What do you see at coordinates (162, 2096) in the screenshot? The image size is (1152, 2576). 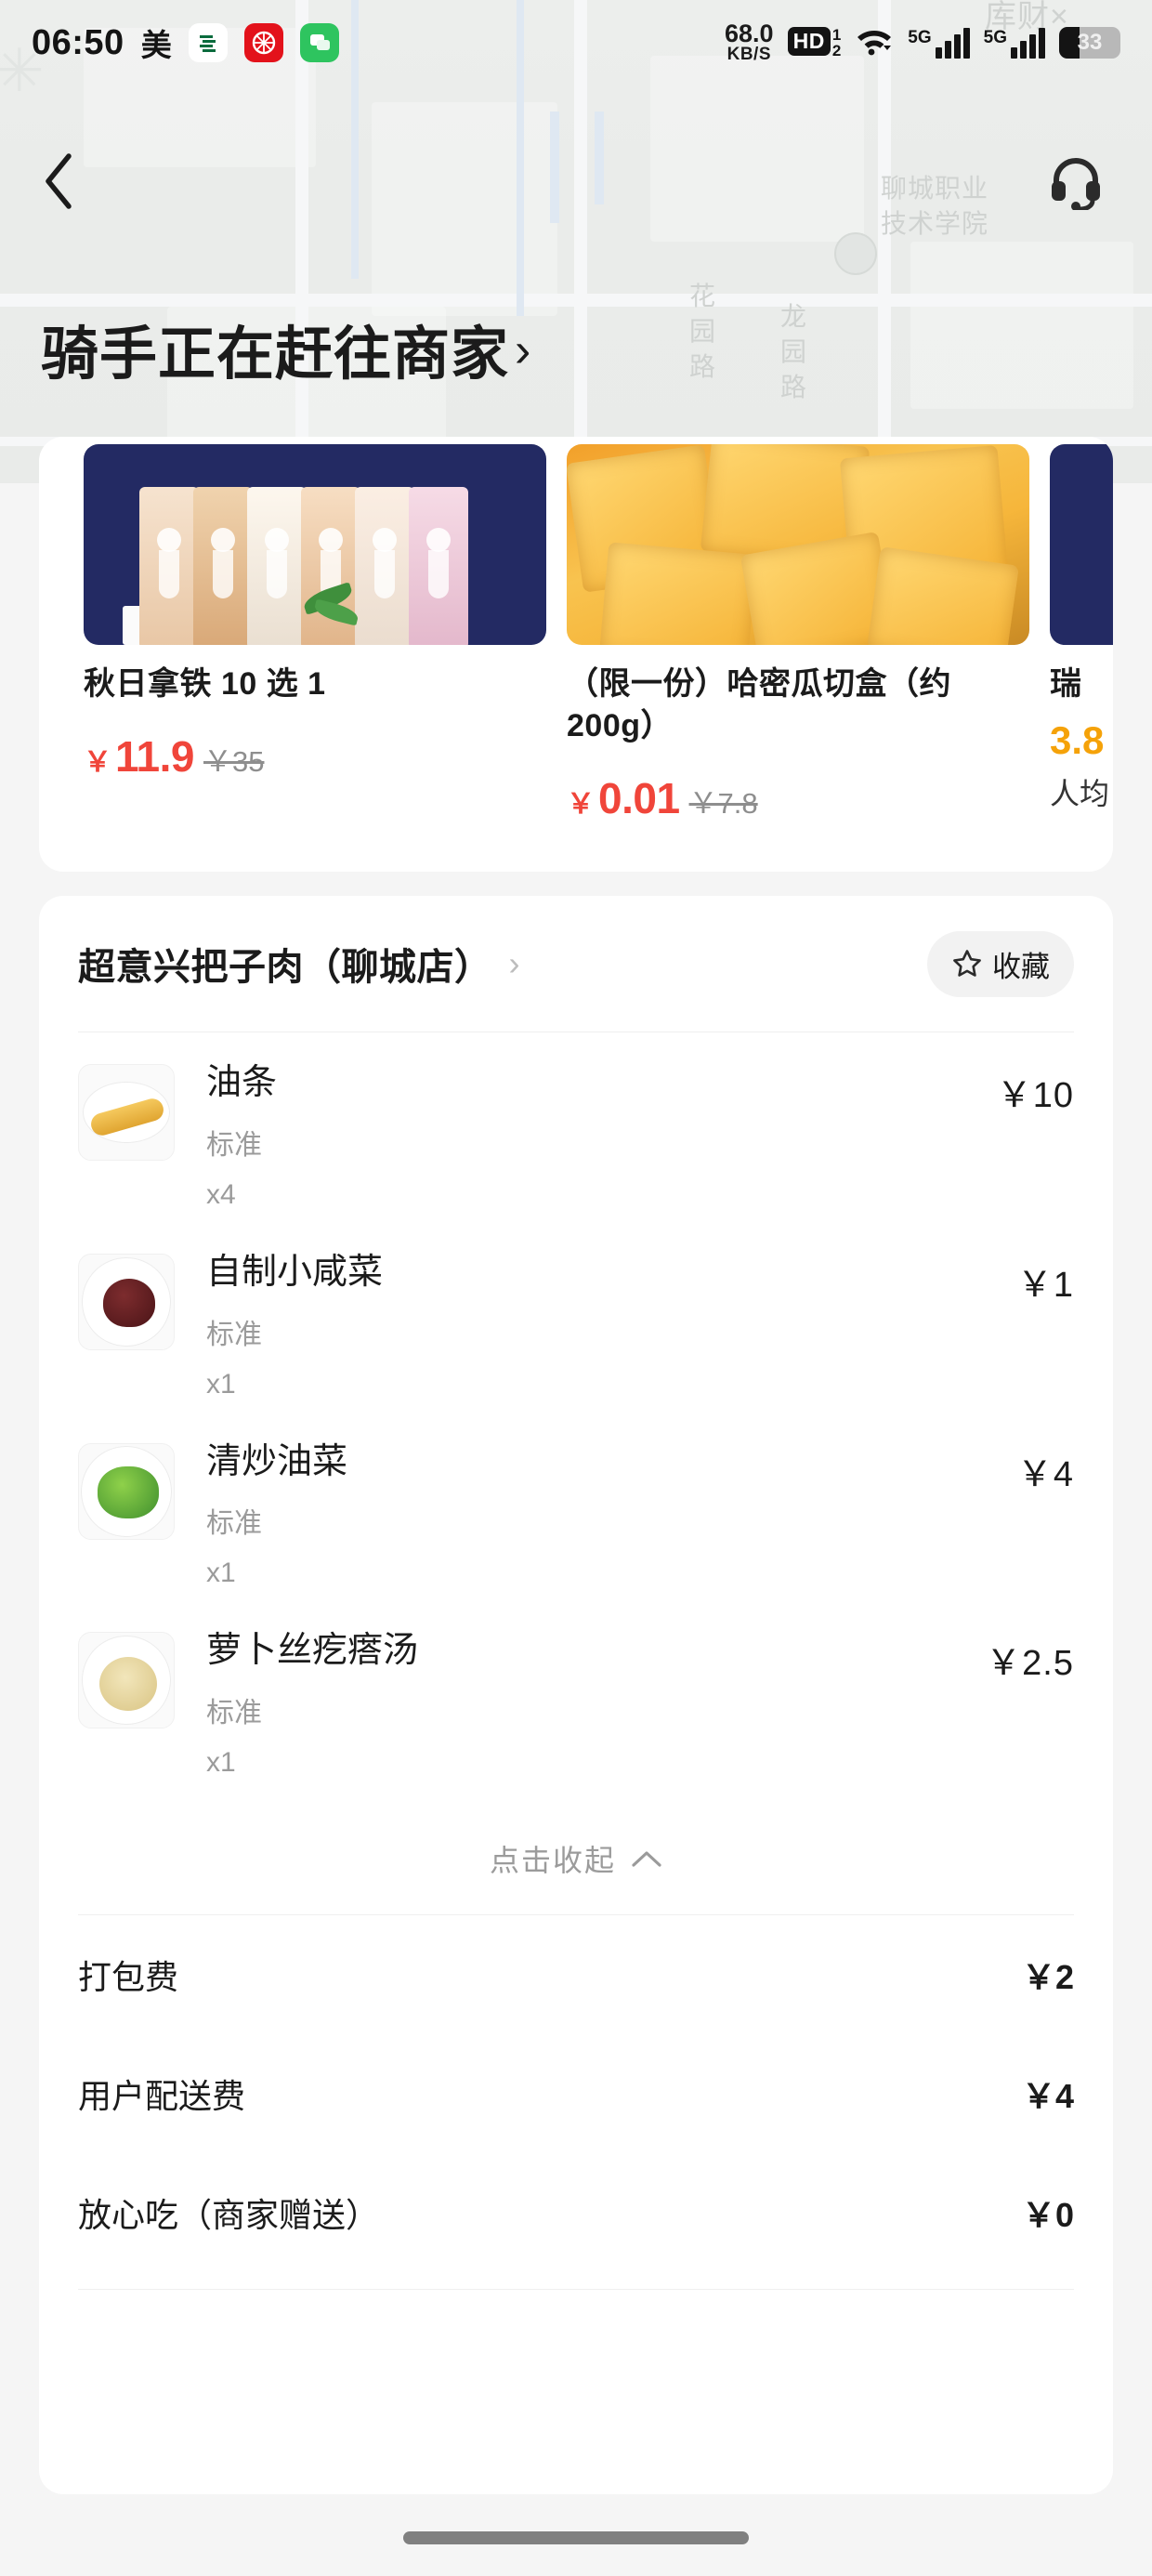 I see `fee-name: 用户配送费` at bounding box center [162, 2096].